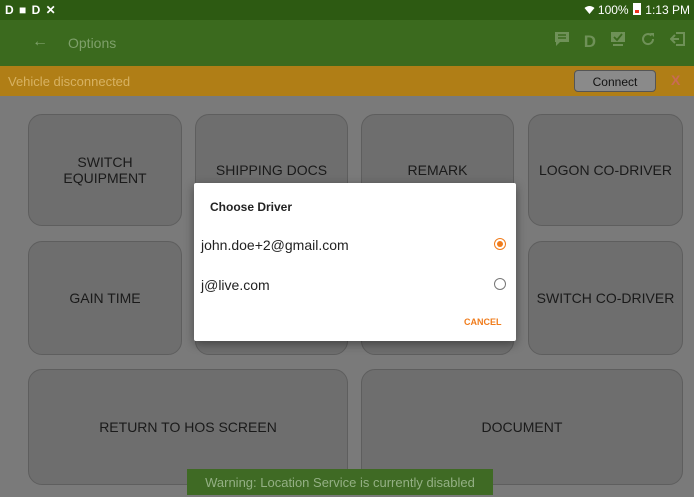 The height and width of the screenshot is (497, 694). What do you see at coordinates (605, 298) in the screenshot?
I see `switch-codriver-button: SWITCH CO-DRIVER` at bounding box center [605, 298].